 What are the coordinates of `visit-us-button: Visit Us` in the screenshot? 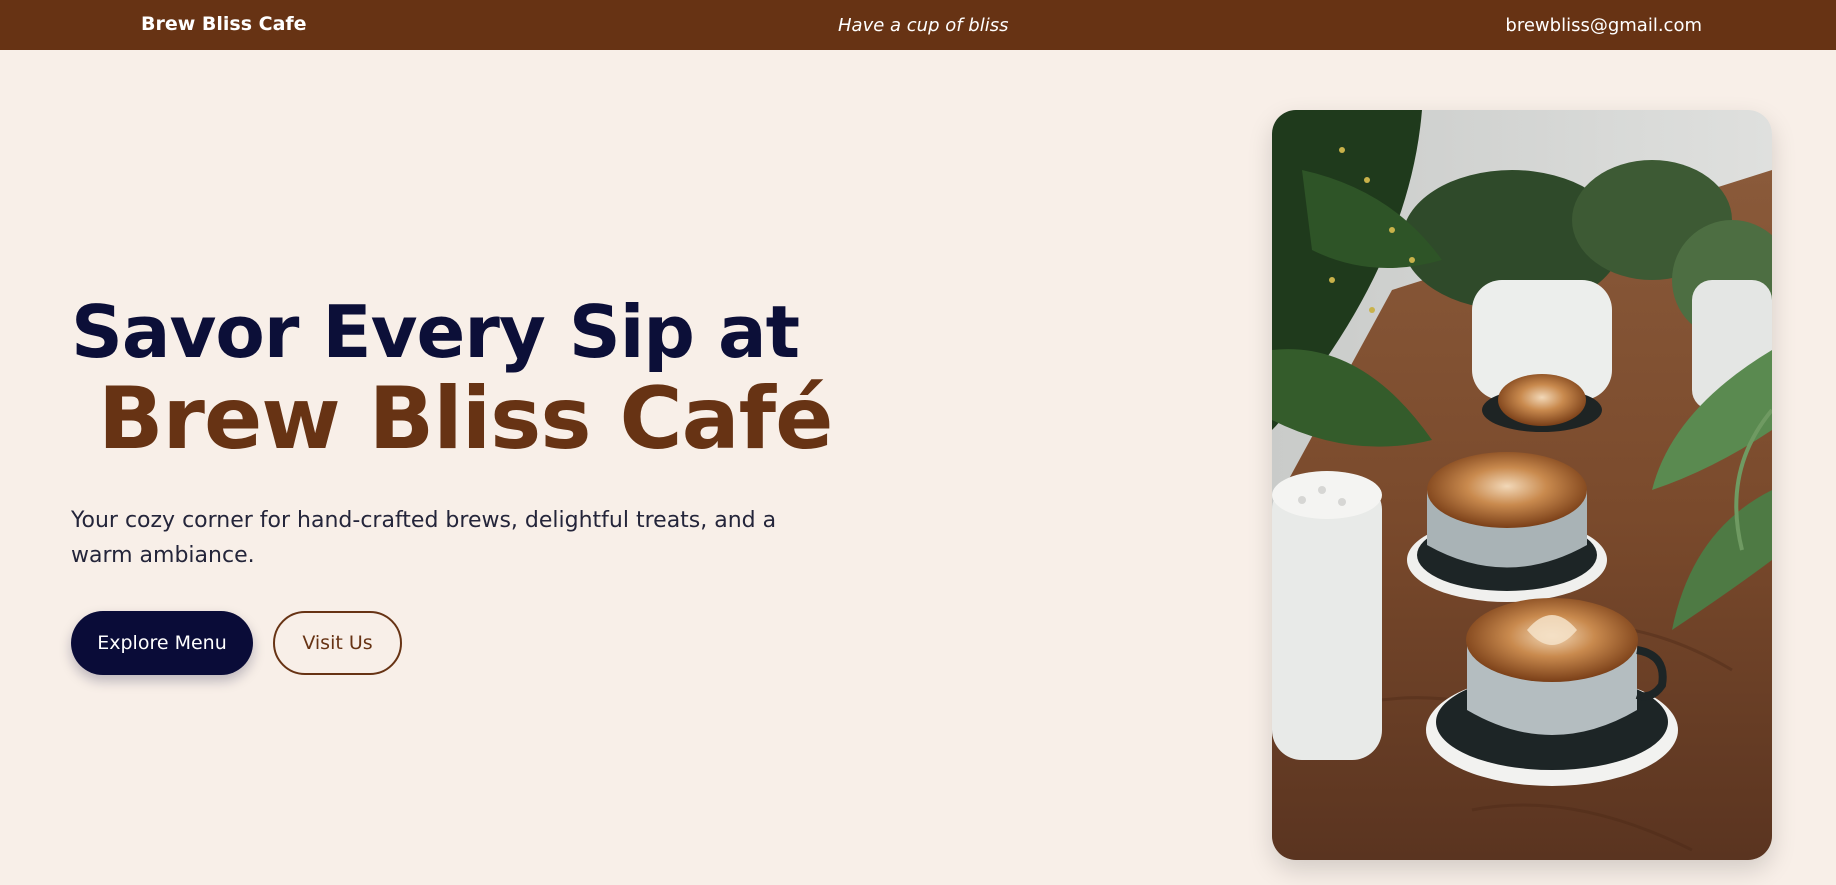 It's located at (337, 643).